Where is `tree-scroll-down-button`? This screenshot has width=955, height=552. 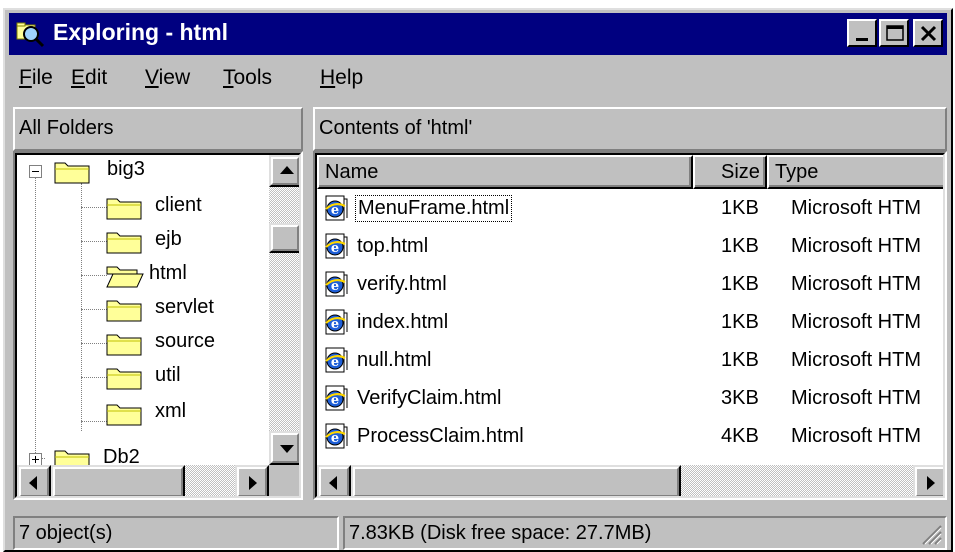
tree-scroll-down-button is located at coordinates (284, 448).